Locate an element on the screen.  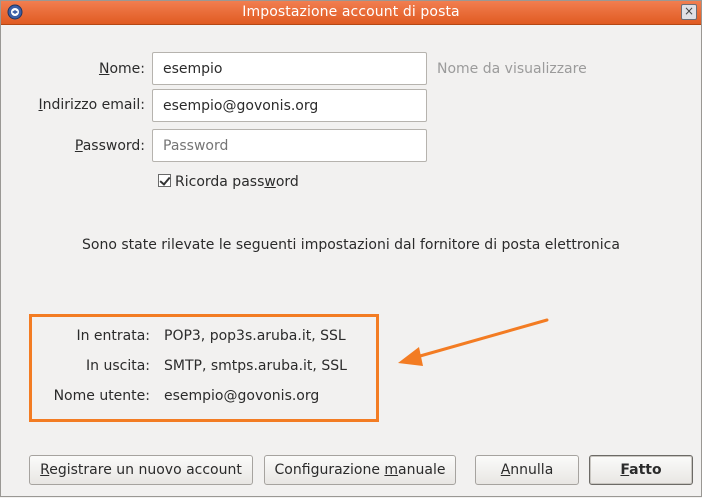
manual-configuration-button: Configurazione manuale is located at coordinates (360, 470).